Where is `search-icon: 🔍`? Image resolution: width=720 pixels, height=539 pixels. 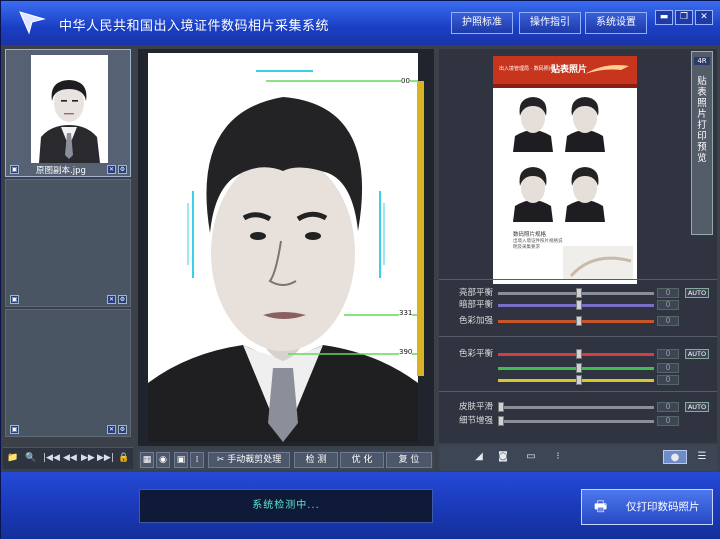 search-icon: 🔍 is located at coordinates (30, 458).